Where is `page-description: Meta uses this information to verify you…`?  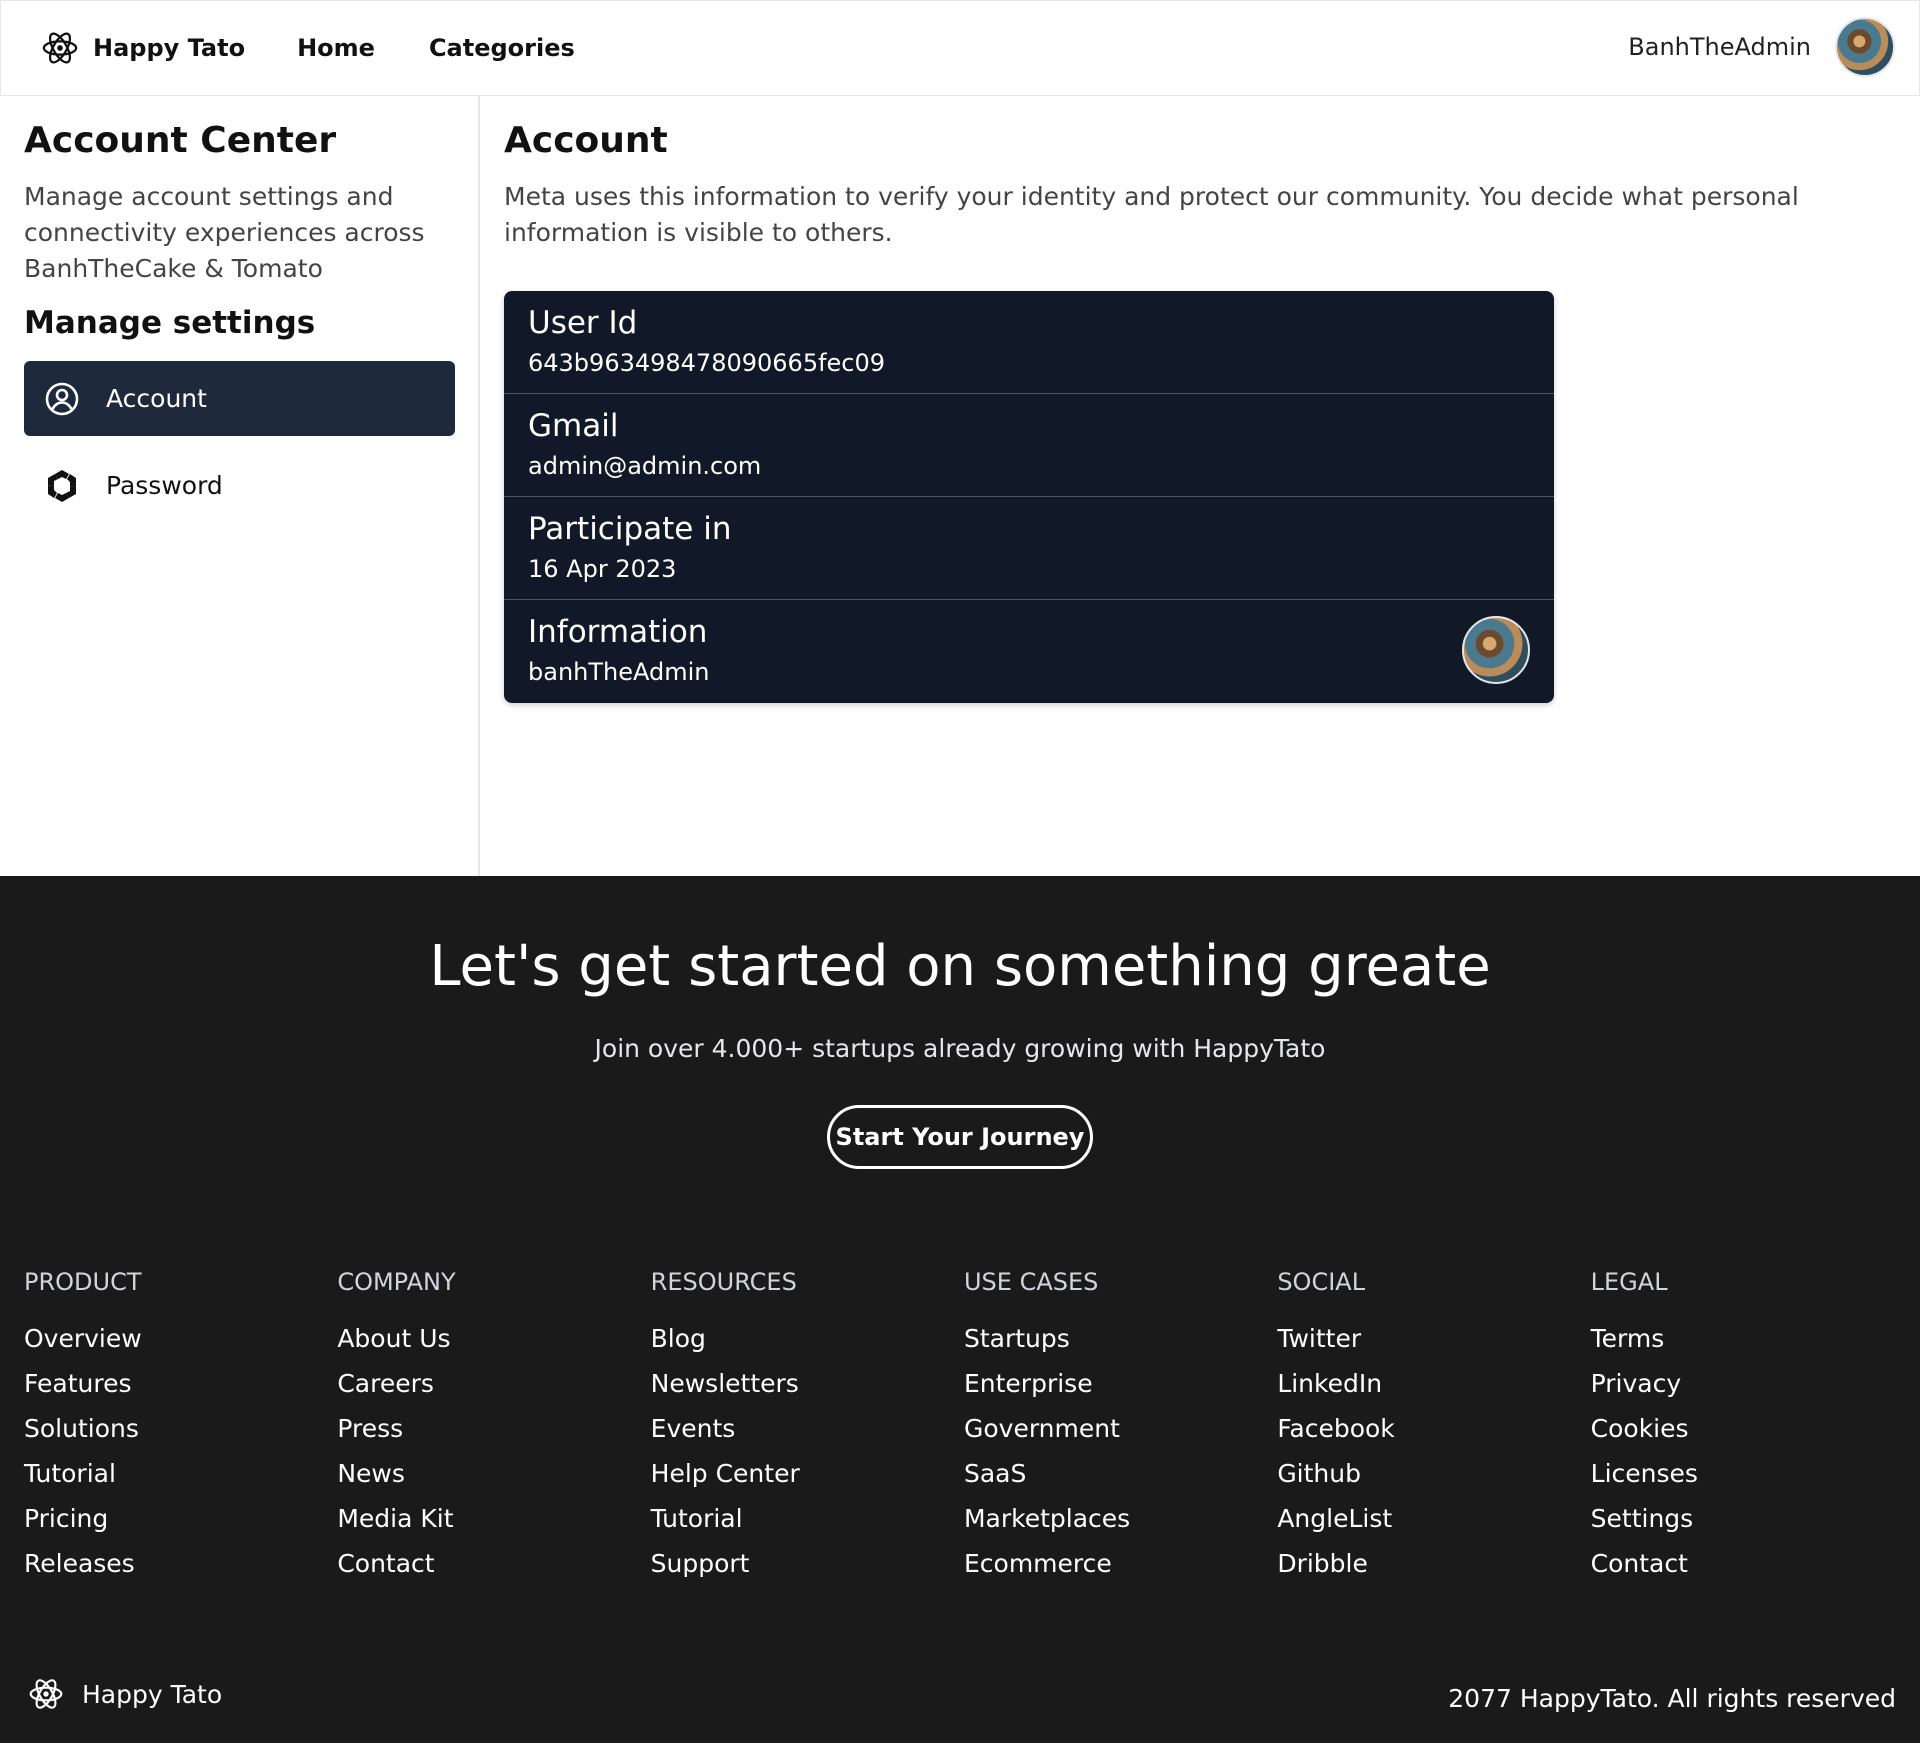
page-description: Meta uses this information to verify you… is located at coordinates (1151, 214).